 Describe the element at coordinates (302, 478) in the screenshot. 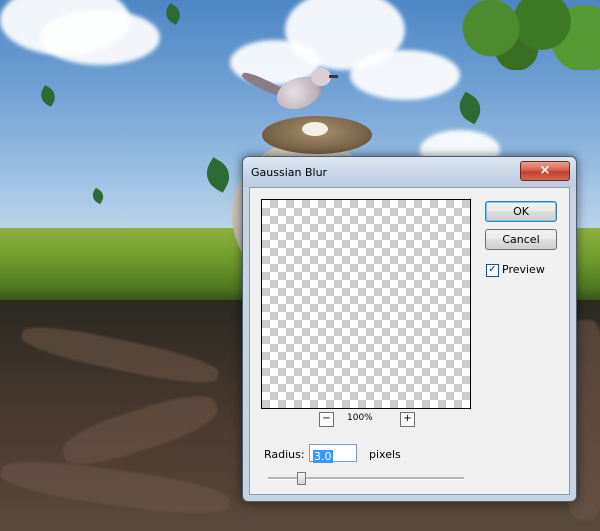

I see `radius-slider-thumb` at that location.